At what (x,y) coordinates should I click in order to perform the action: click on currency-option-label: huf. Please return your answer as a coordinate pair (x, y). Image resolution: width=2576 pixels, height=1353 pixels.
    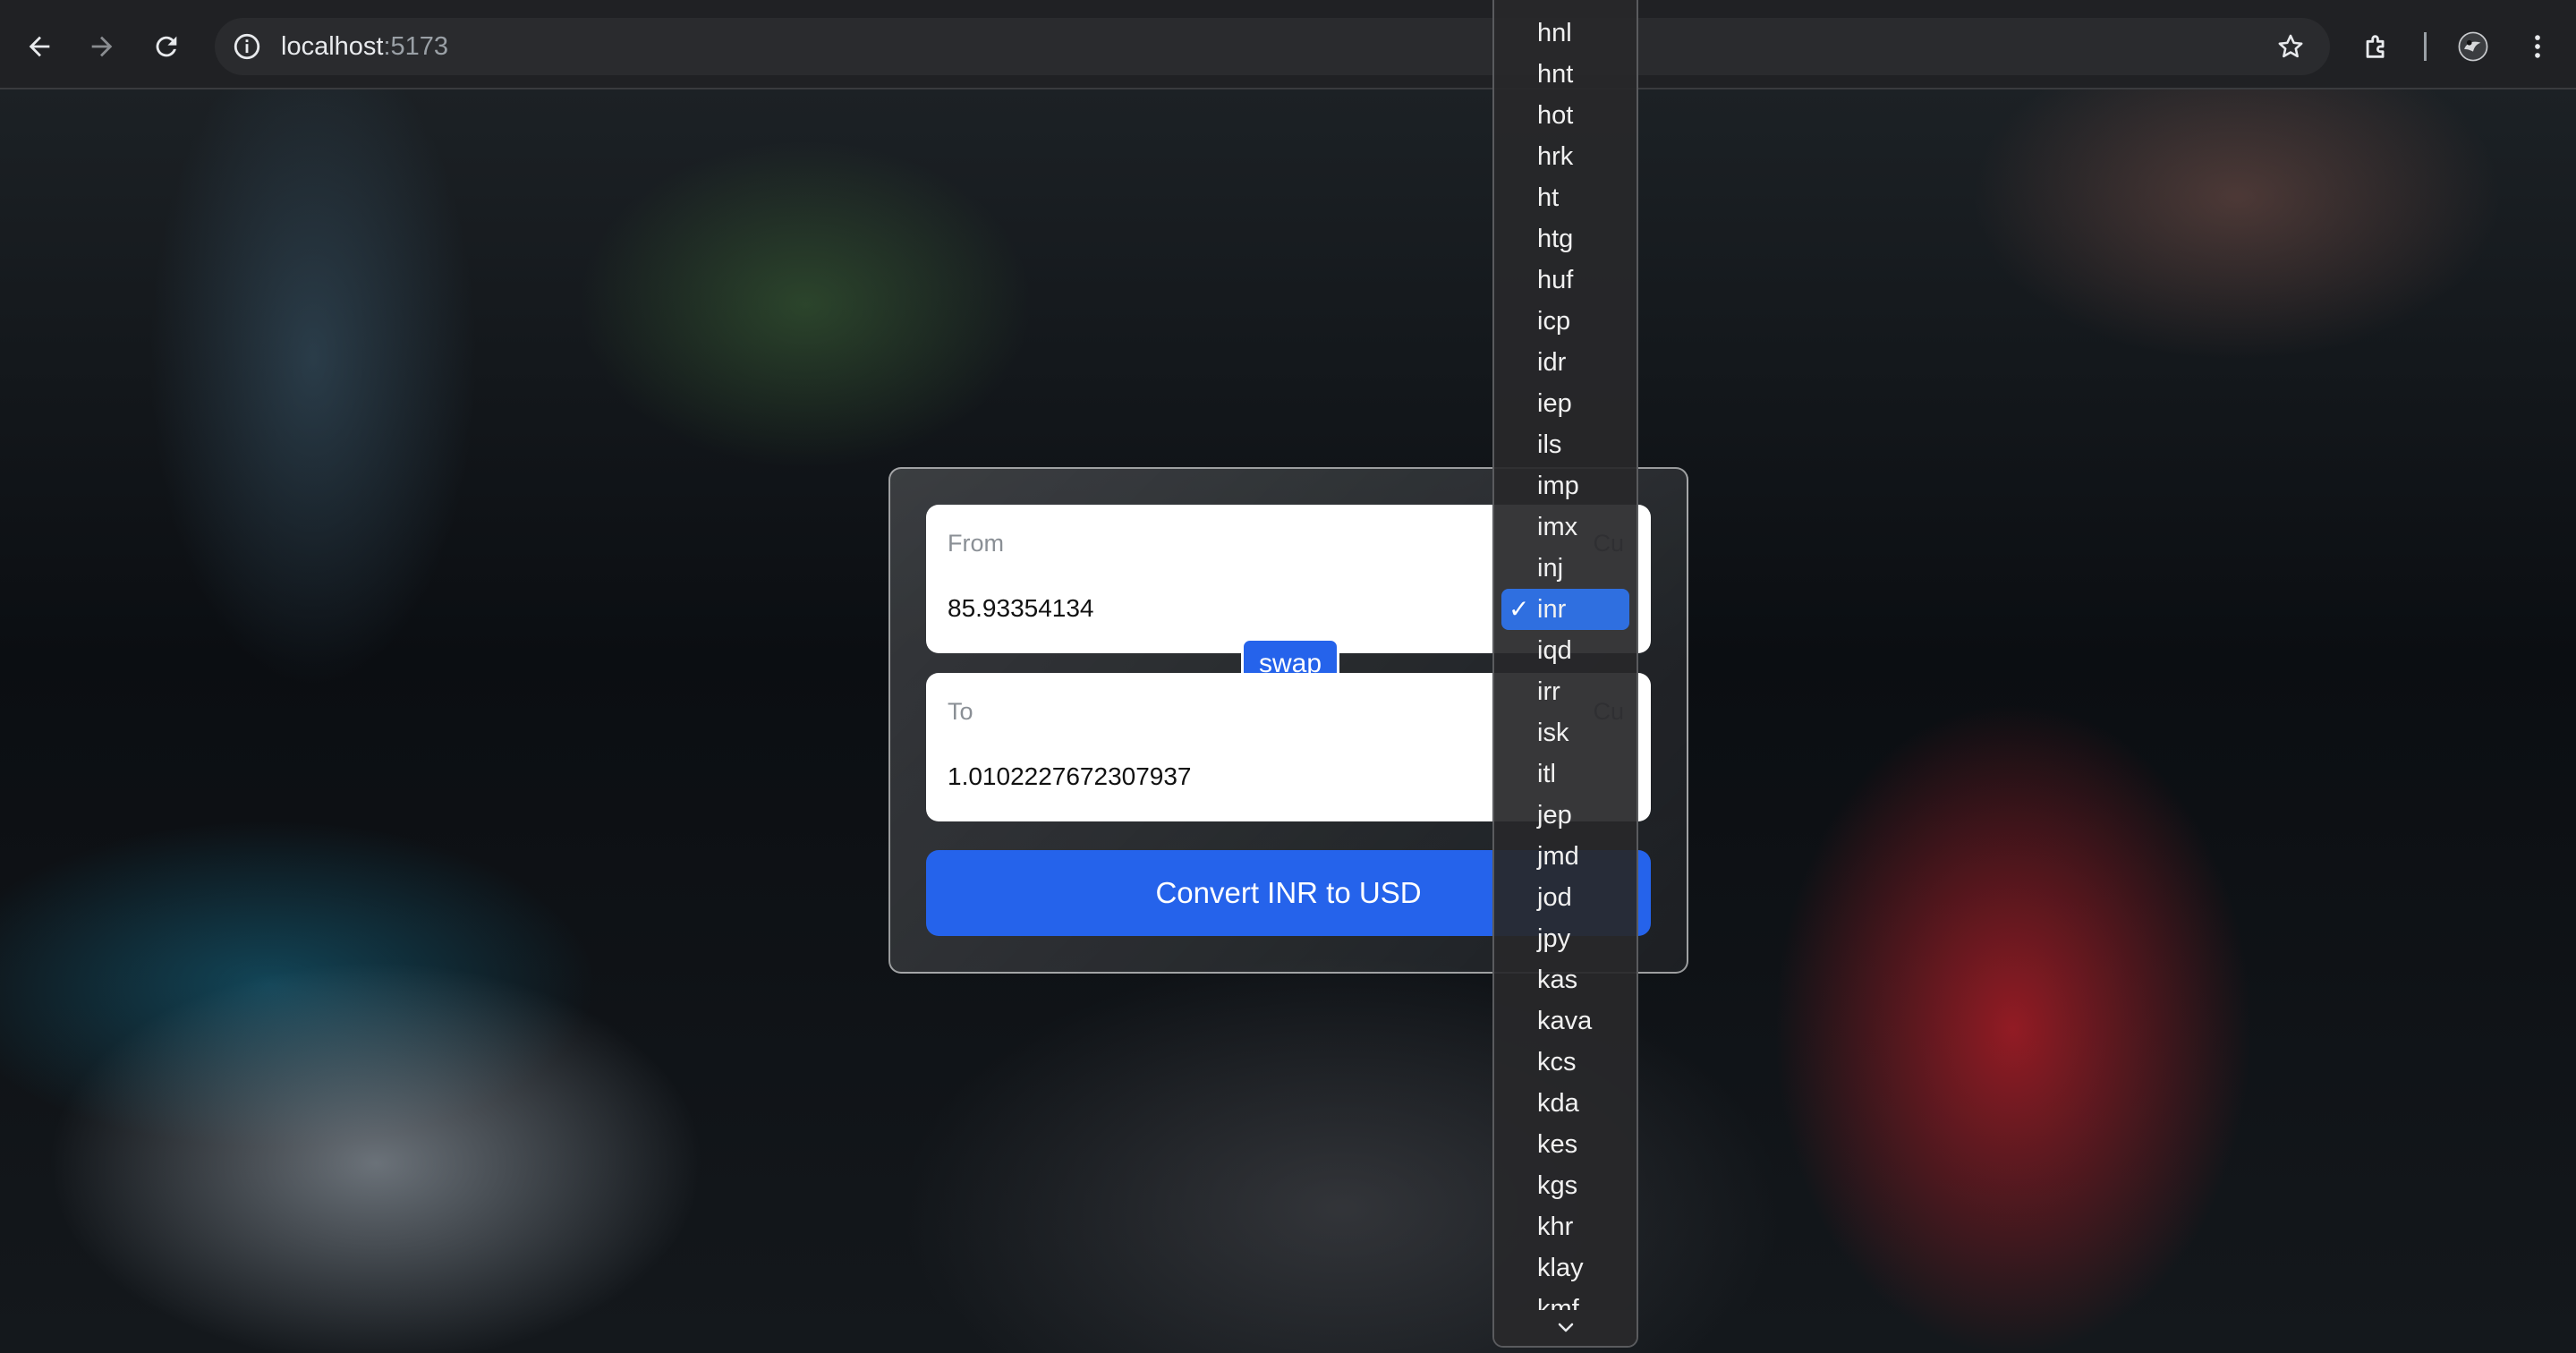
    Looking at the image, I should click on (1555, 280).